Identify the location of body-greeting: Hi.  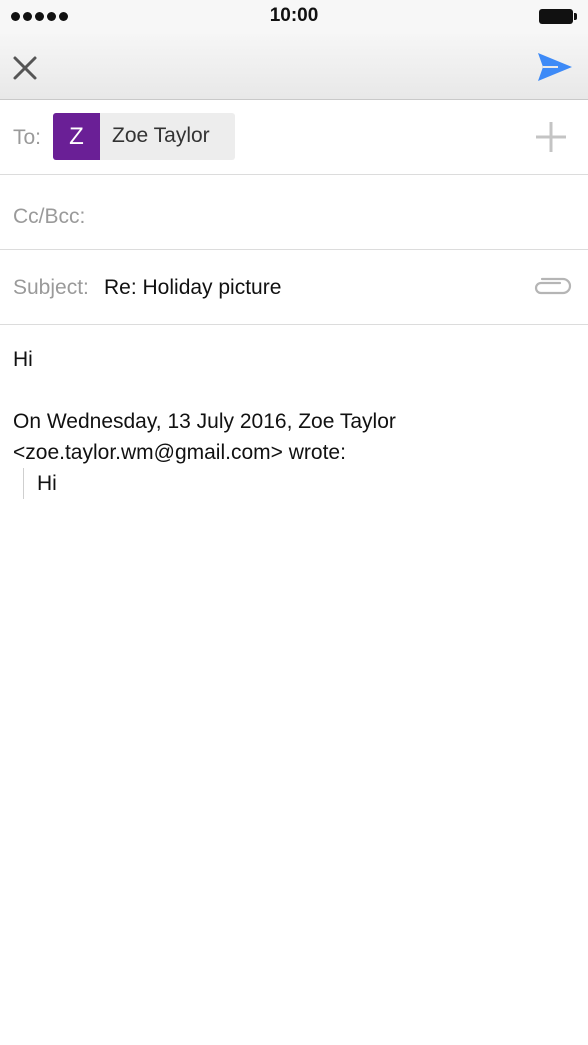
(23, 359).